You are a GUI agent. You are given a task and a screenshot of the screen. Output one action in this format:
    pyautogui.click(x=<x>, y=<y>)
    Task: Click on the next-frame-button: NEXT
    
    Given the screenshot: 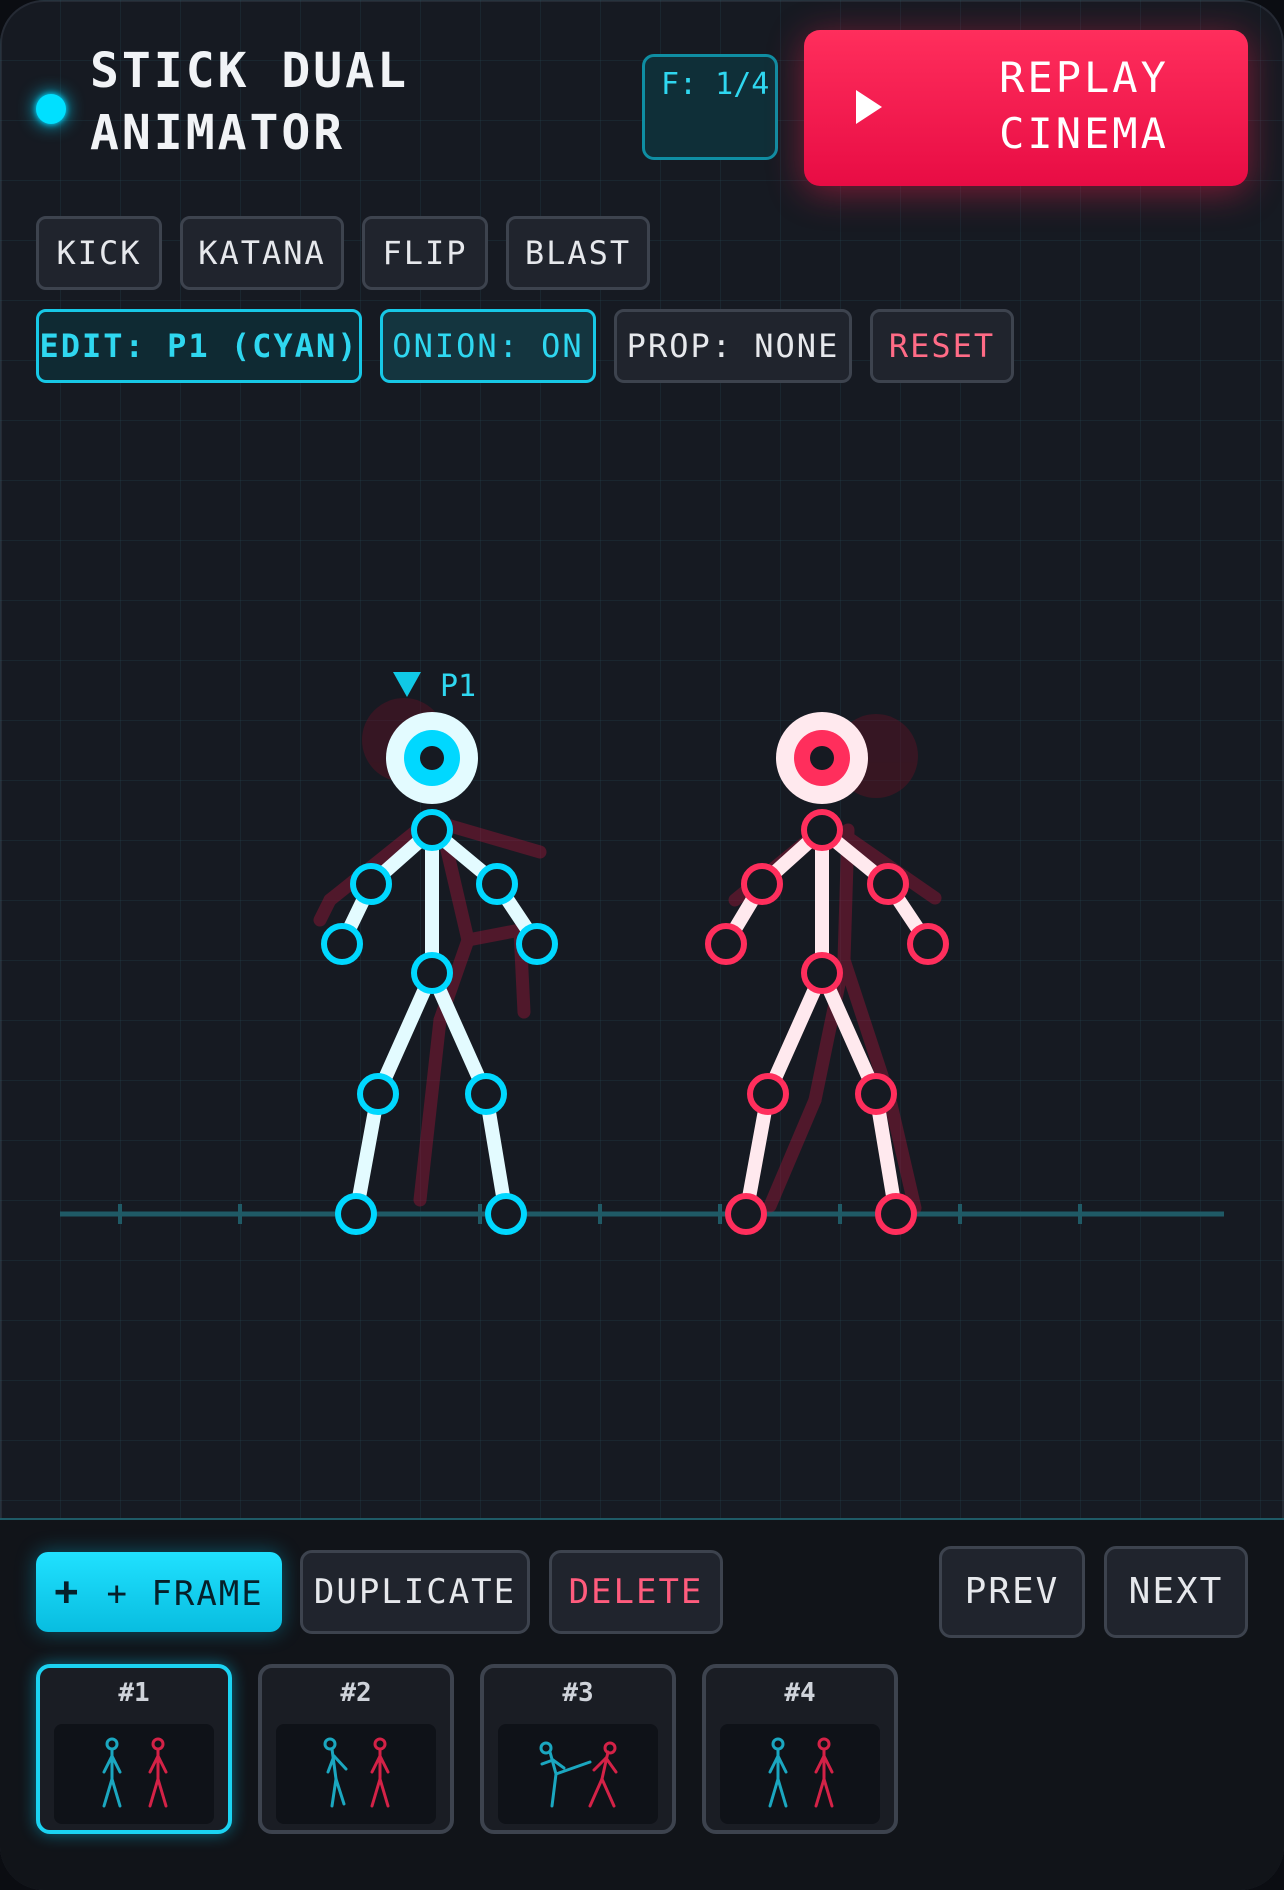 What is the action you would take?
    pyautogui.click(x=1176, y=1592)
    